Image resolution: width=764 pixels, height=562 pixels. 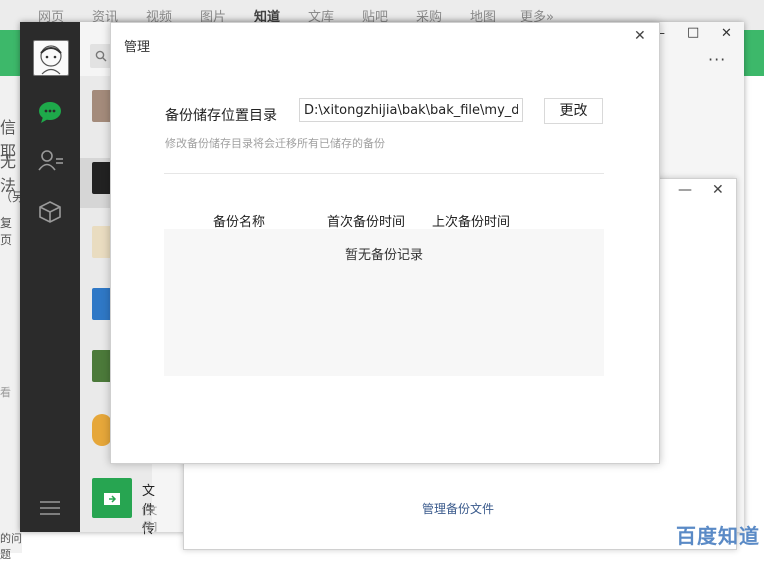 I want to click on browser-left-content: 信耶 无法 （另 复页 看 的问题, so click(x=12, y=318).